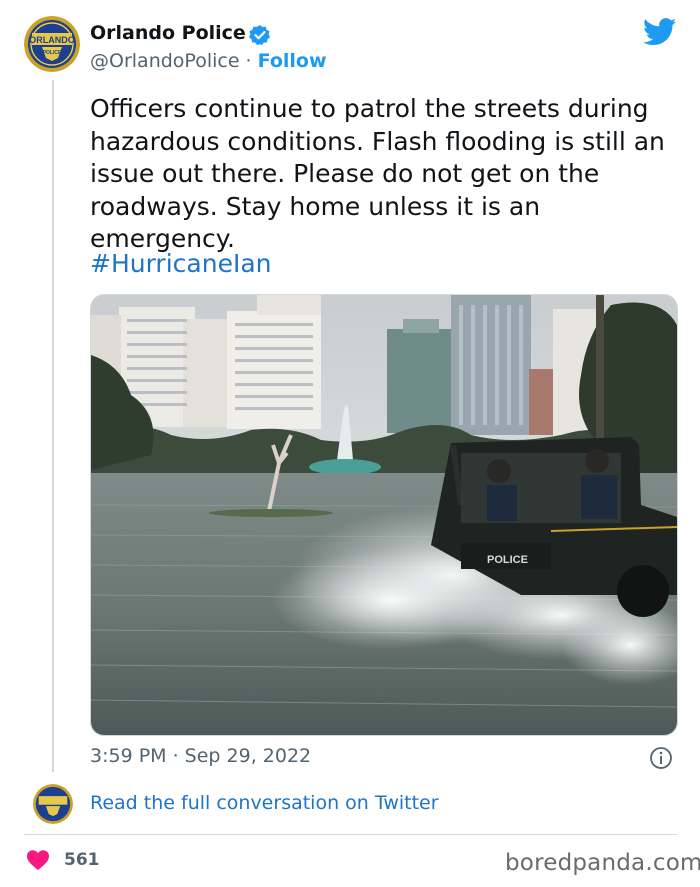 The height and width of the screenshot is (887, 700). I want to click on info-icon, so click(661, 758).